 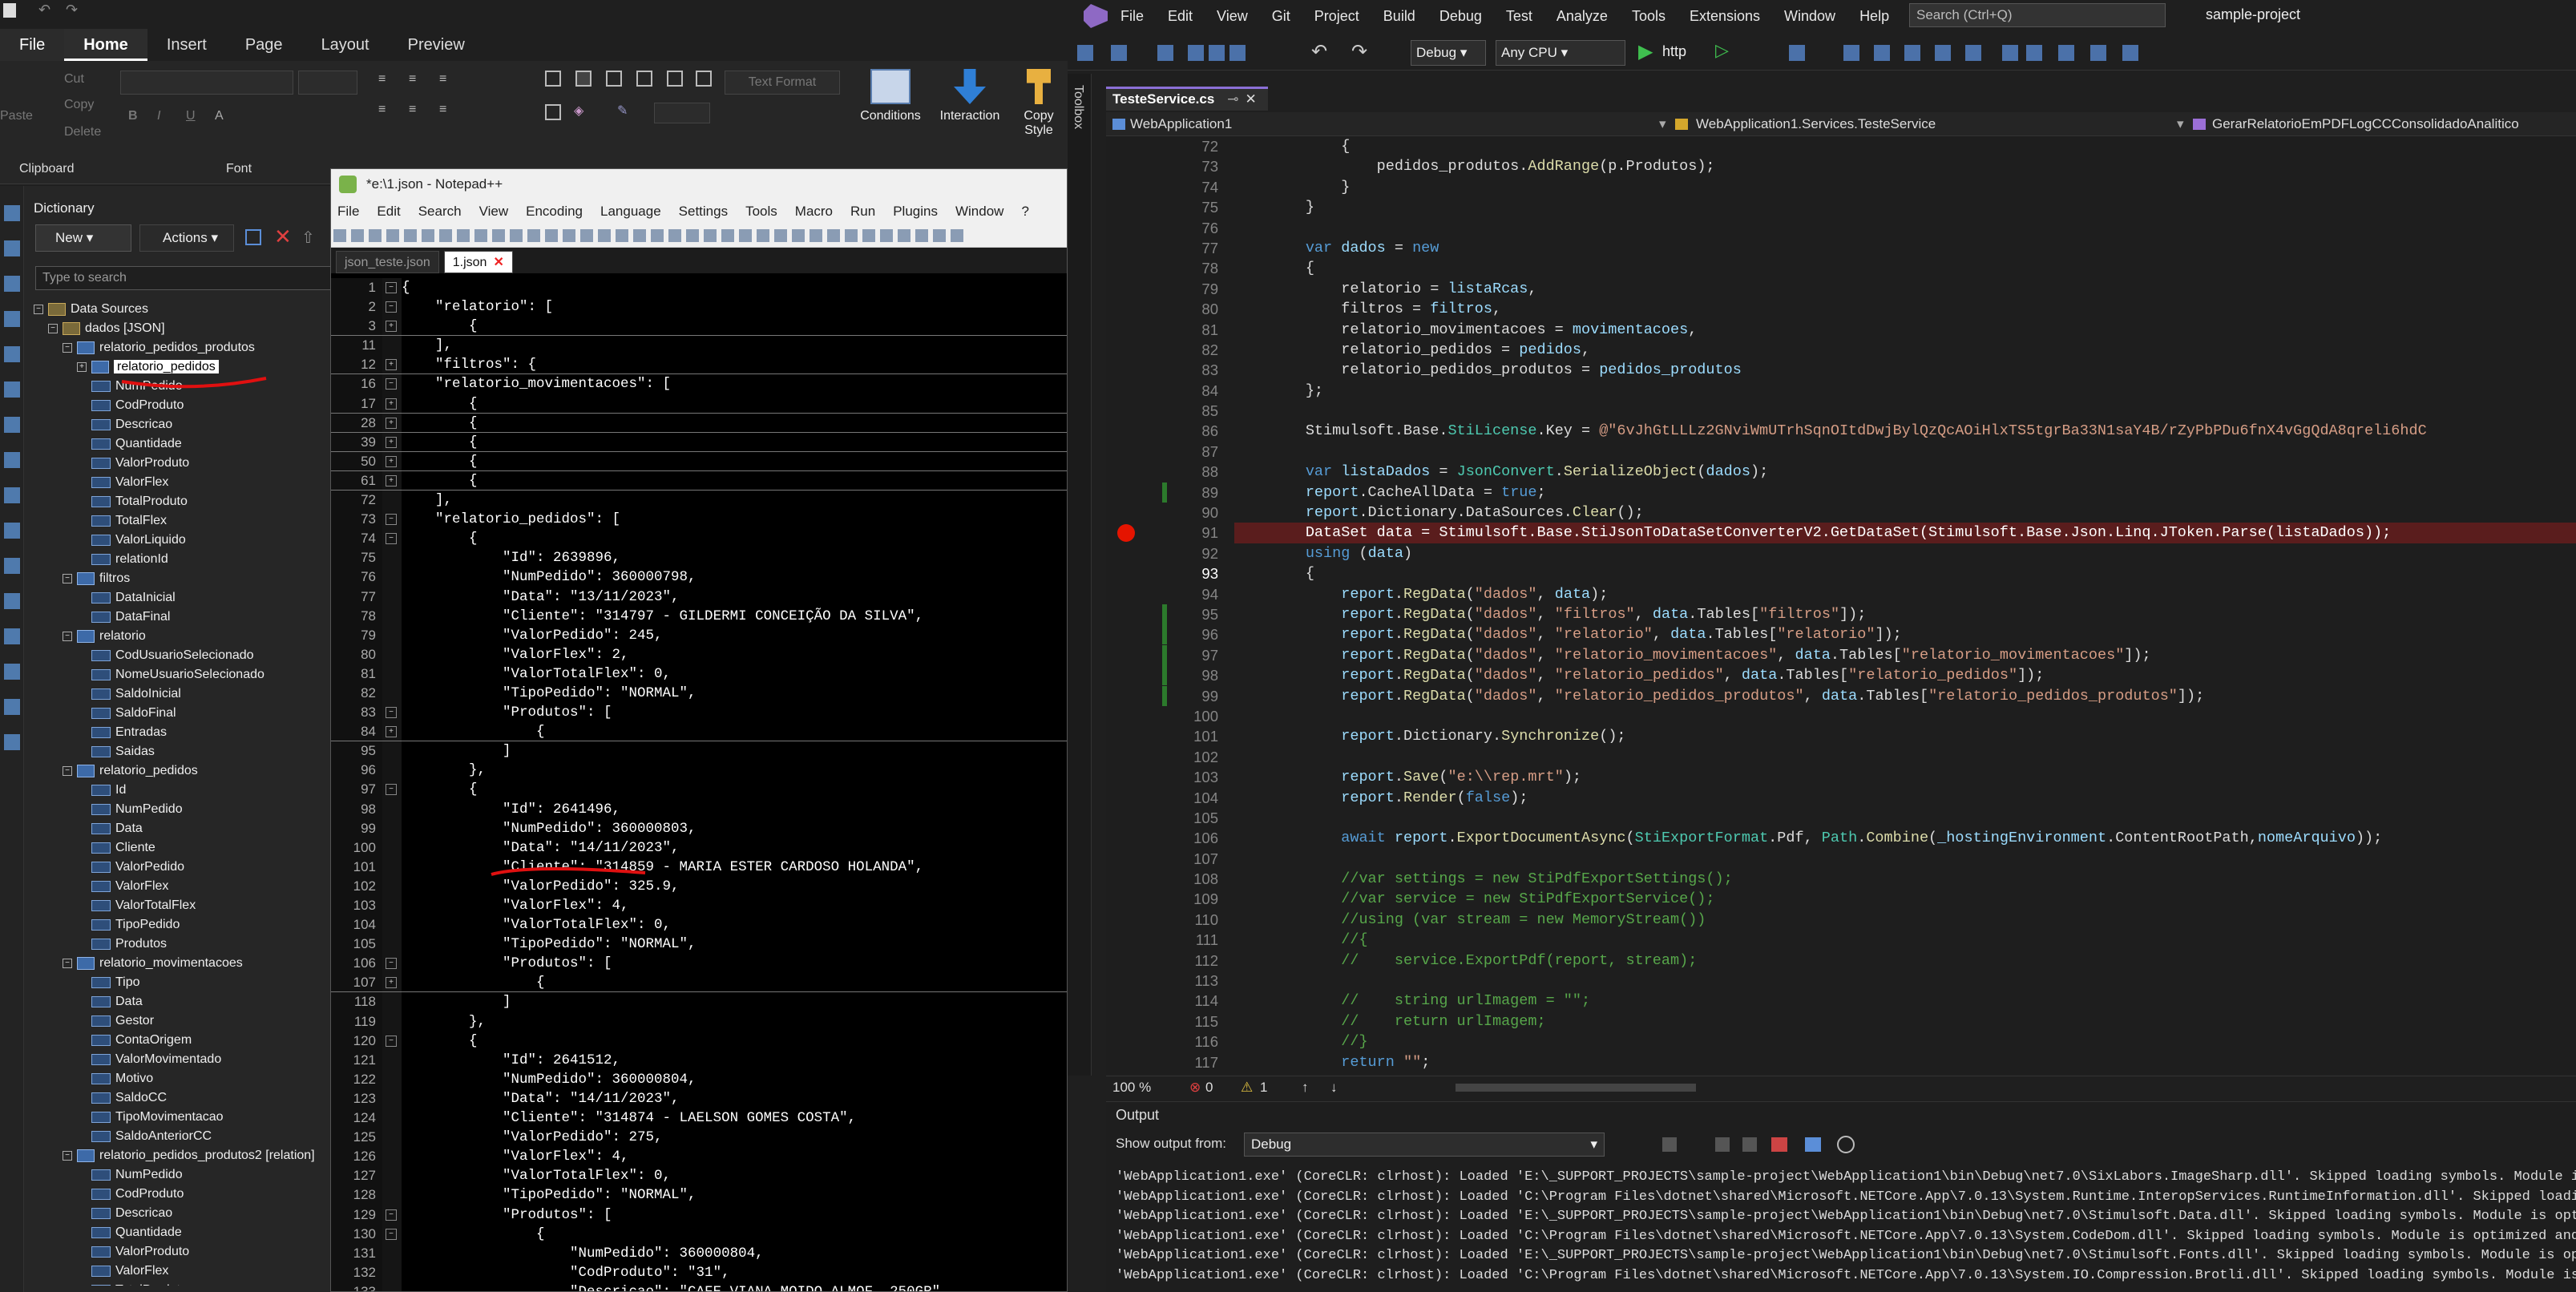 What do you see at coordinates (1180, 16) in the screenshot?
I see `menu-item: Edit` at bounding box center [1180, 16].